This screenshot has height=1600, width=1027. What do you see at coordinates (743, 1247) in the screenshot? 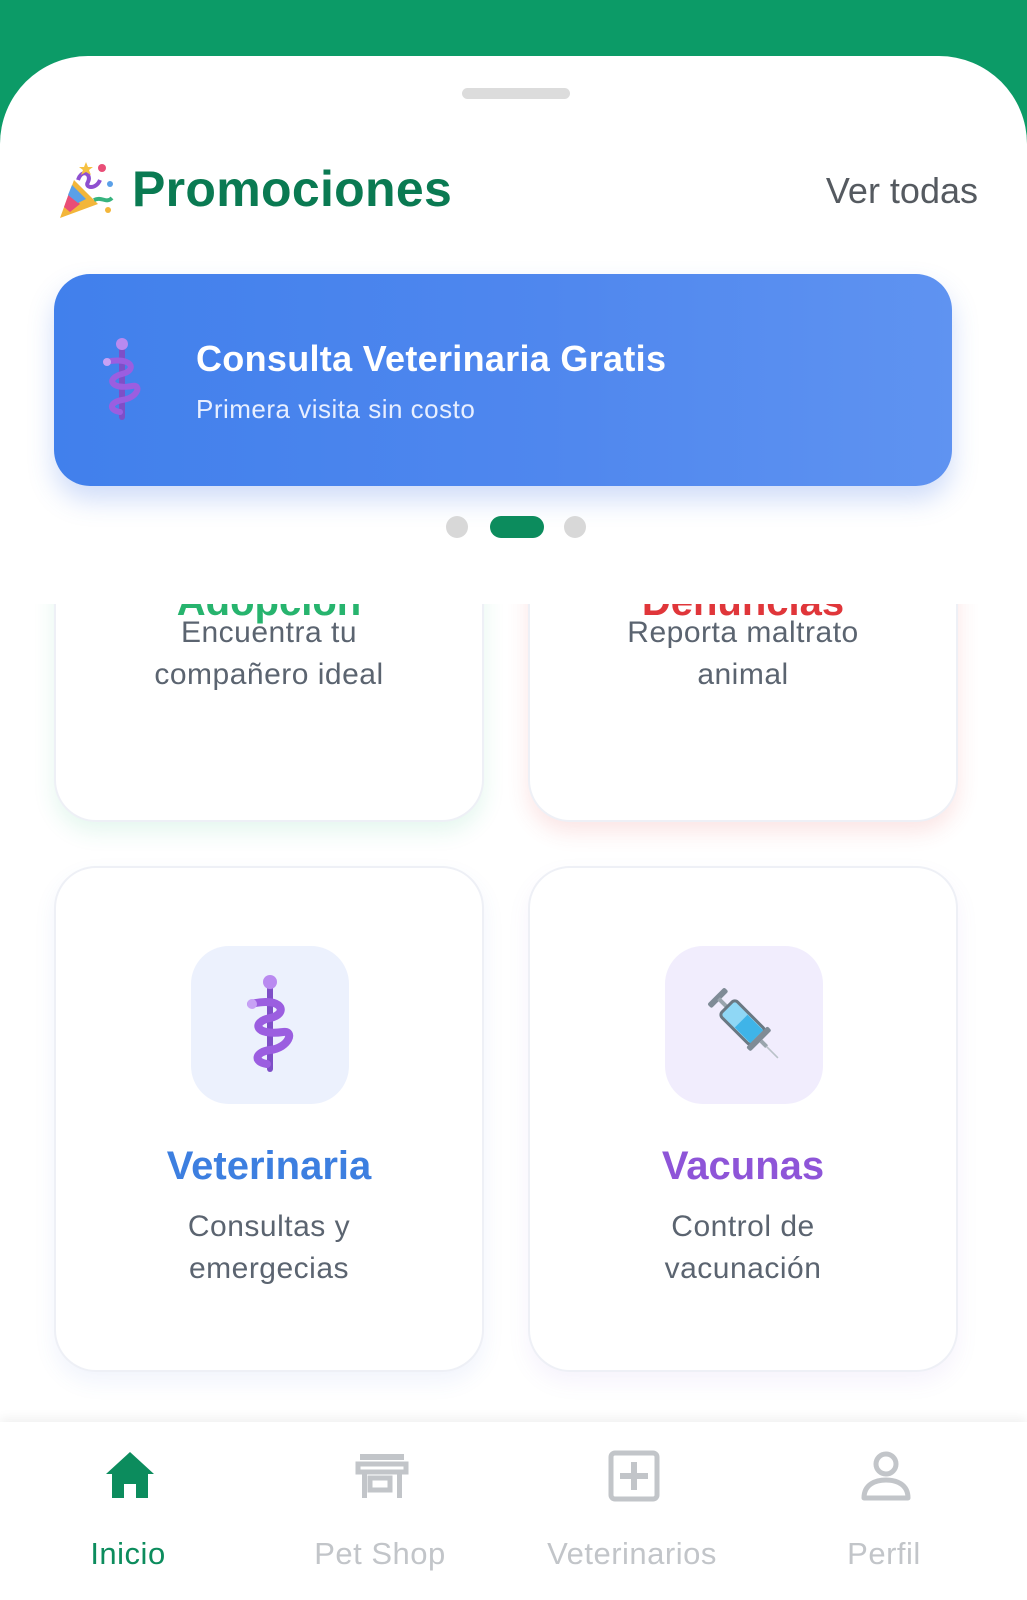
I see `service-description: Control de vacunación` at bounding box center [743, 1247].